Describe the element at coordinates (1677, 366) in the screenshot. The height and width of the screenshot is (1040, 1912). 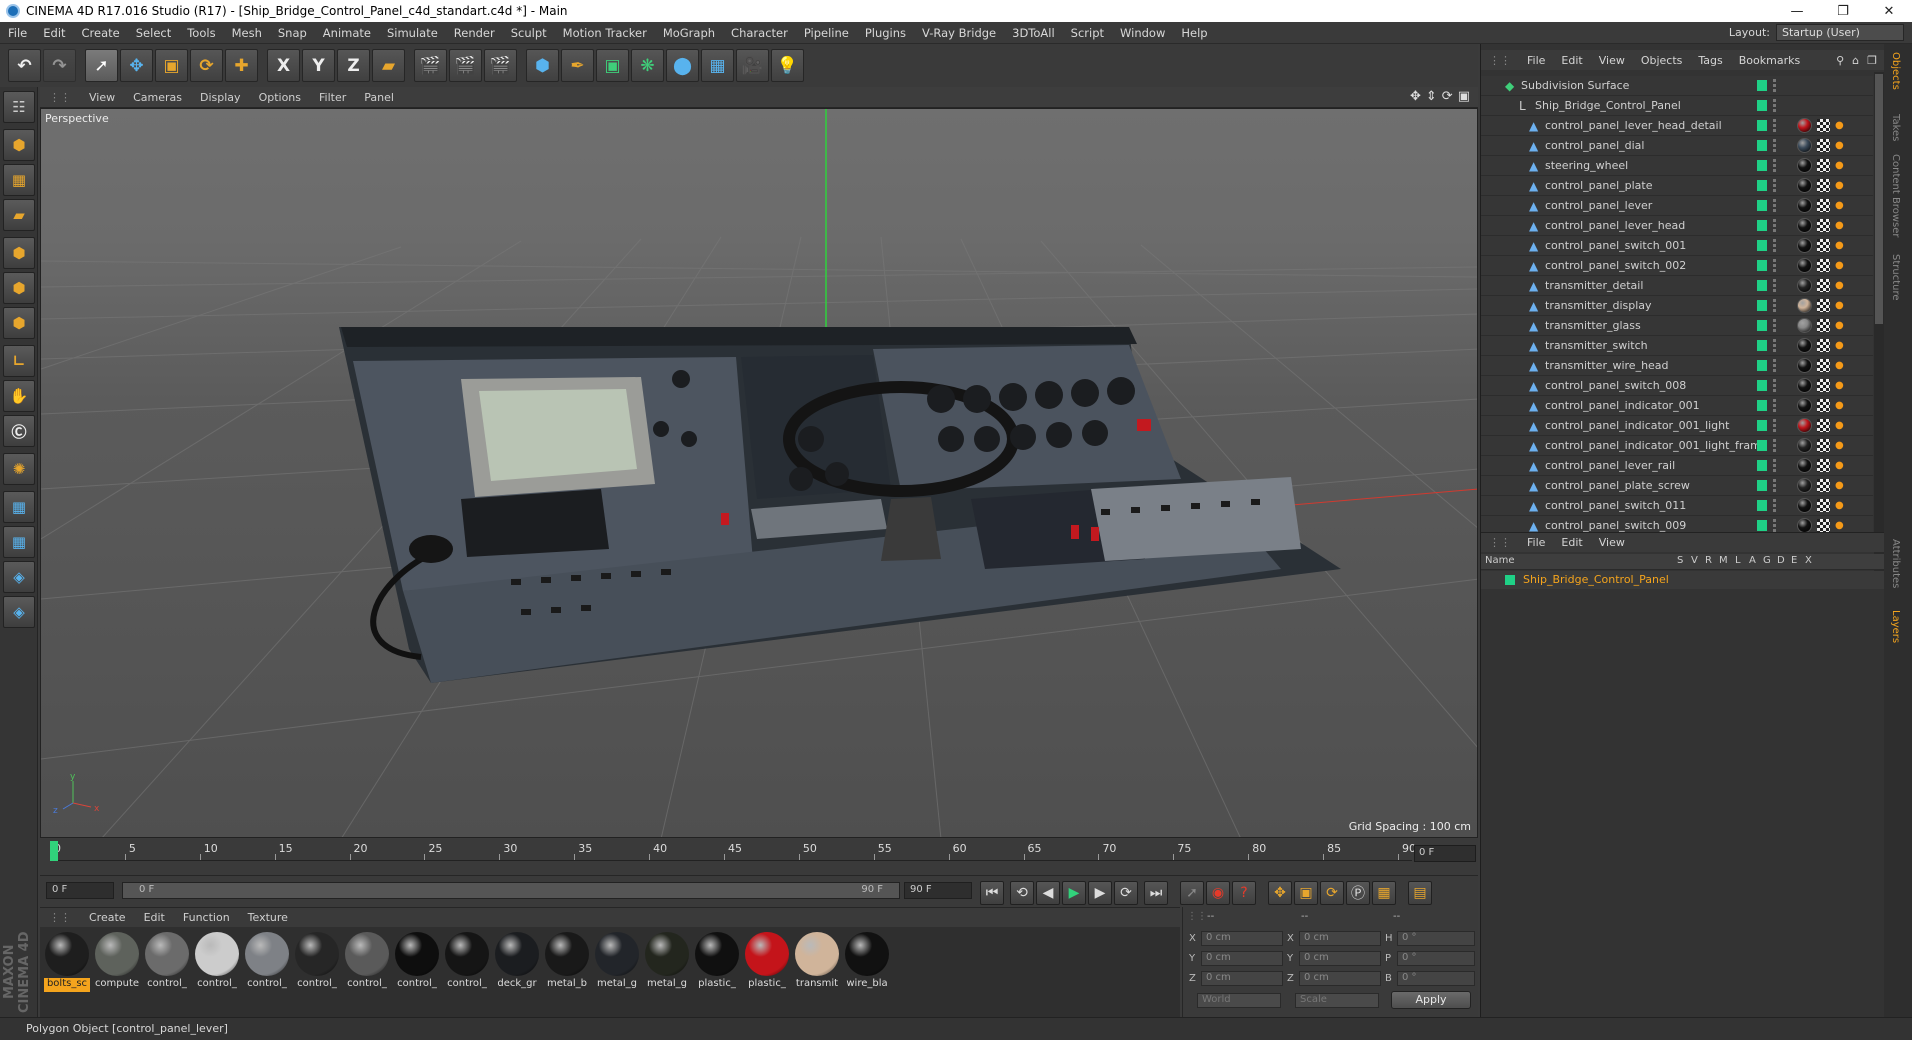
I see `object-tree-row: ▲ transmitter_wire_head ●` at that location.